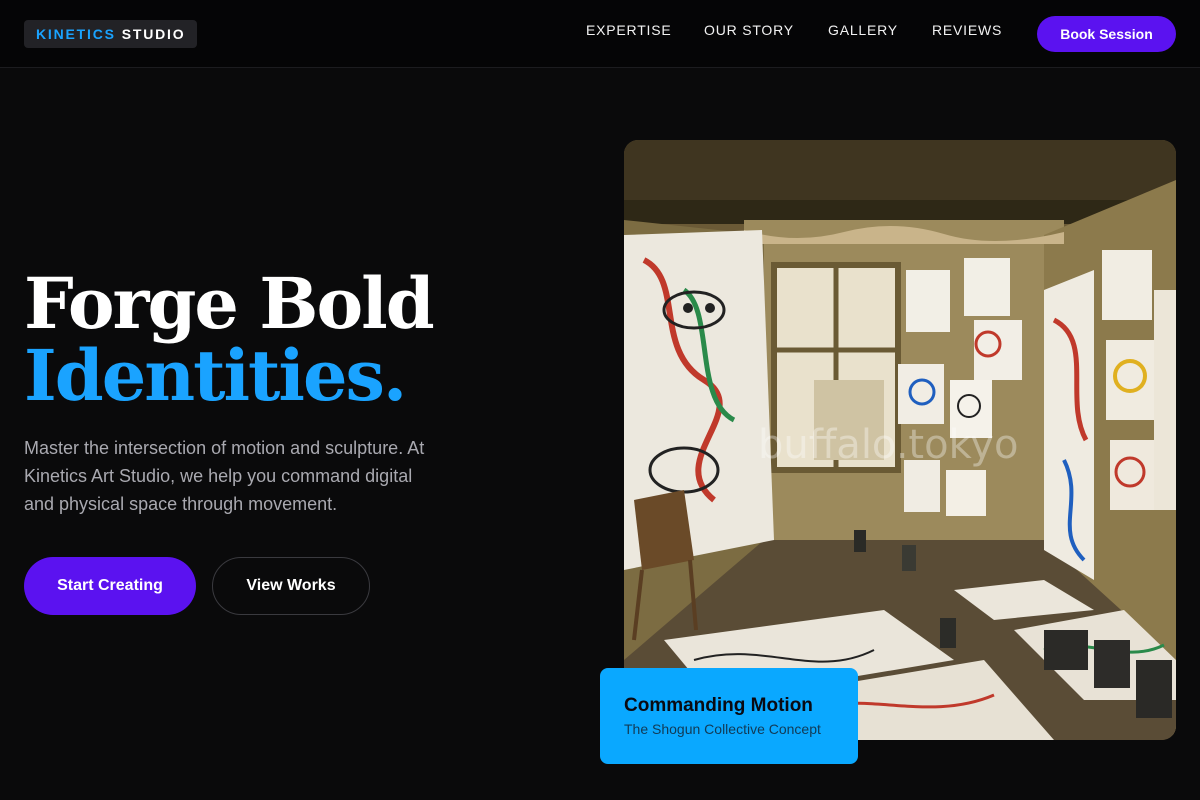 The height and width of the screenshot is (800, 1200). Describe the element at coordinates (153, 34) in the screenshot. I see `brand-name-rest: STUDIO` at that location.